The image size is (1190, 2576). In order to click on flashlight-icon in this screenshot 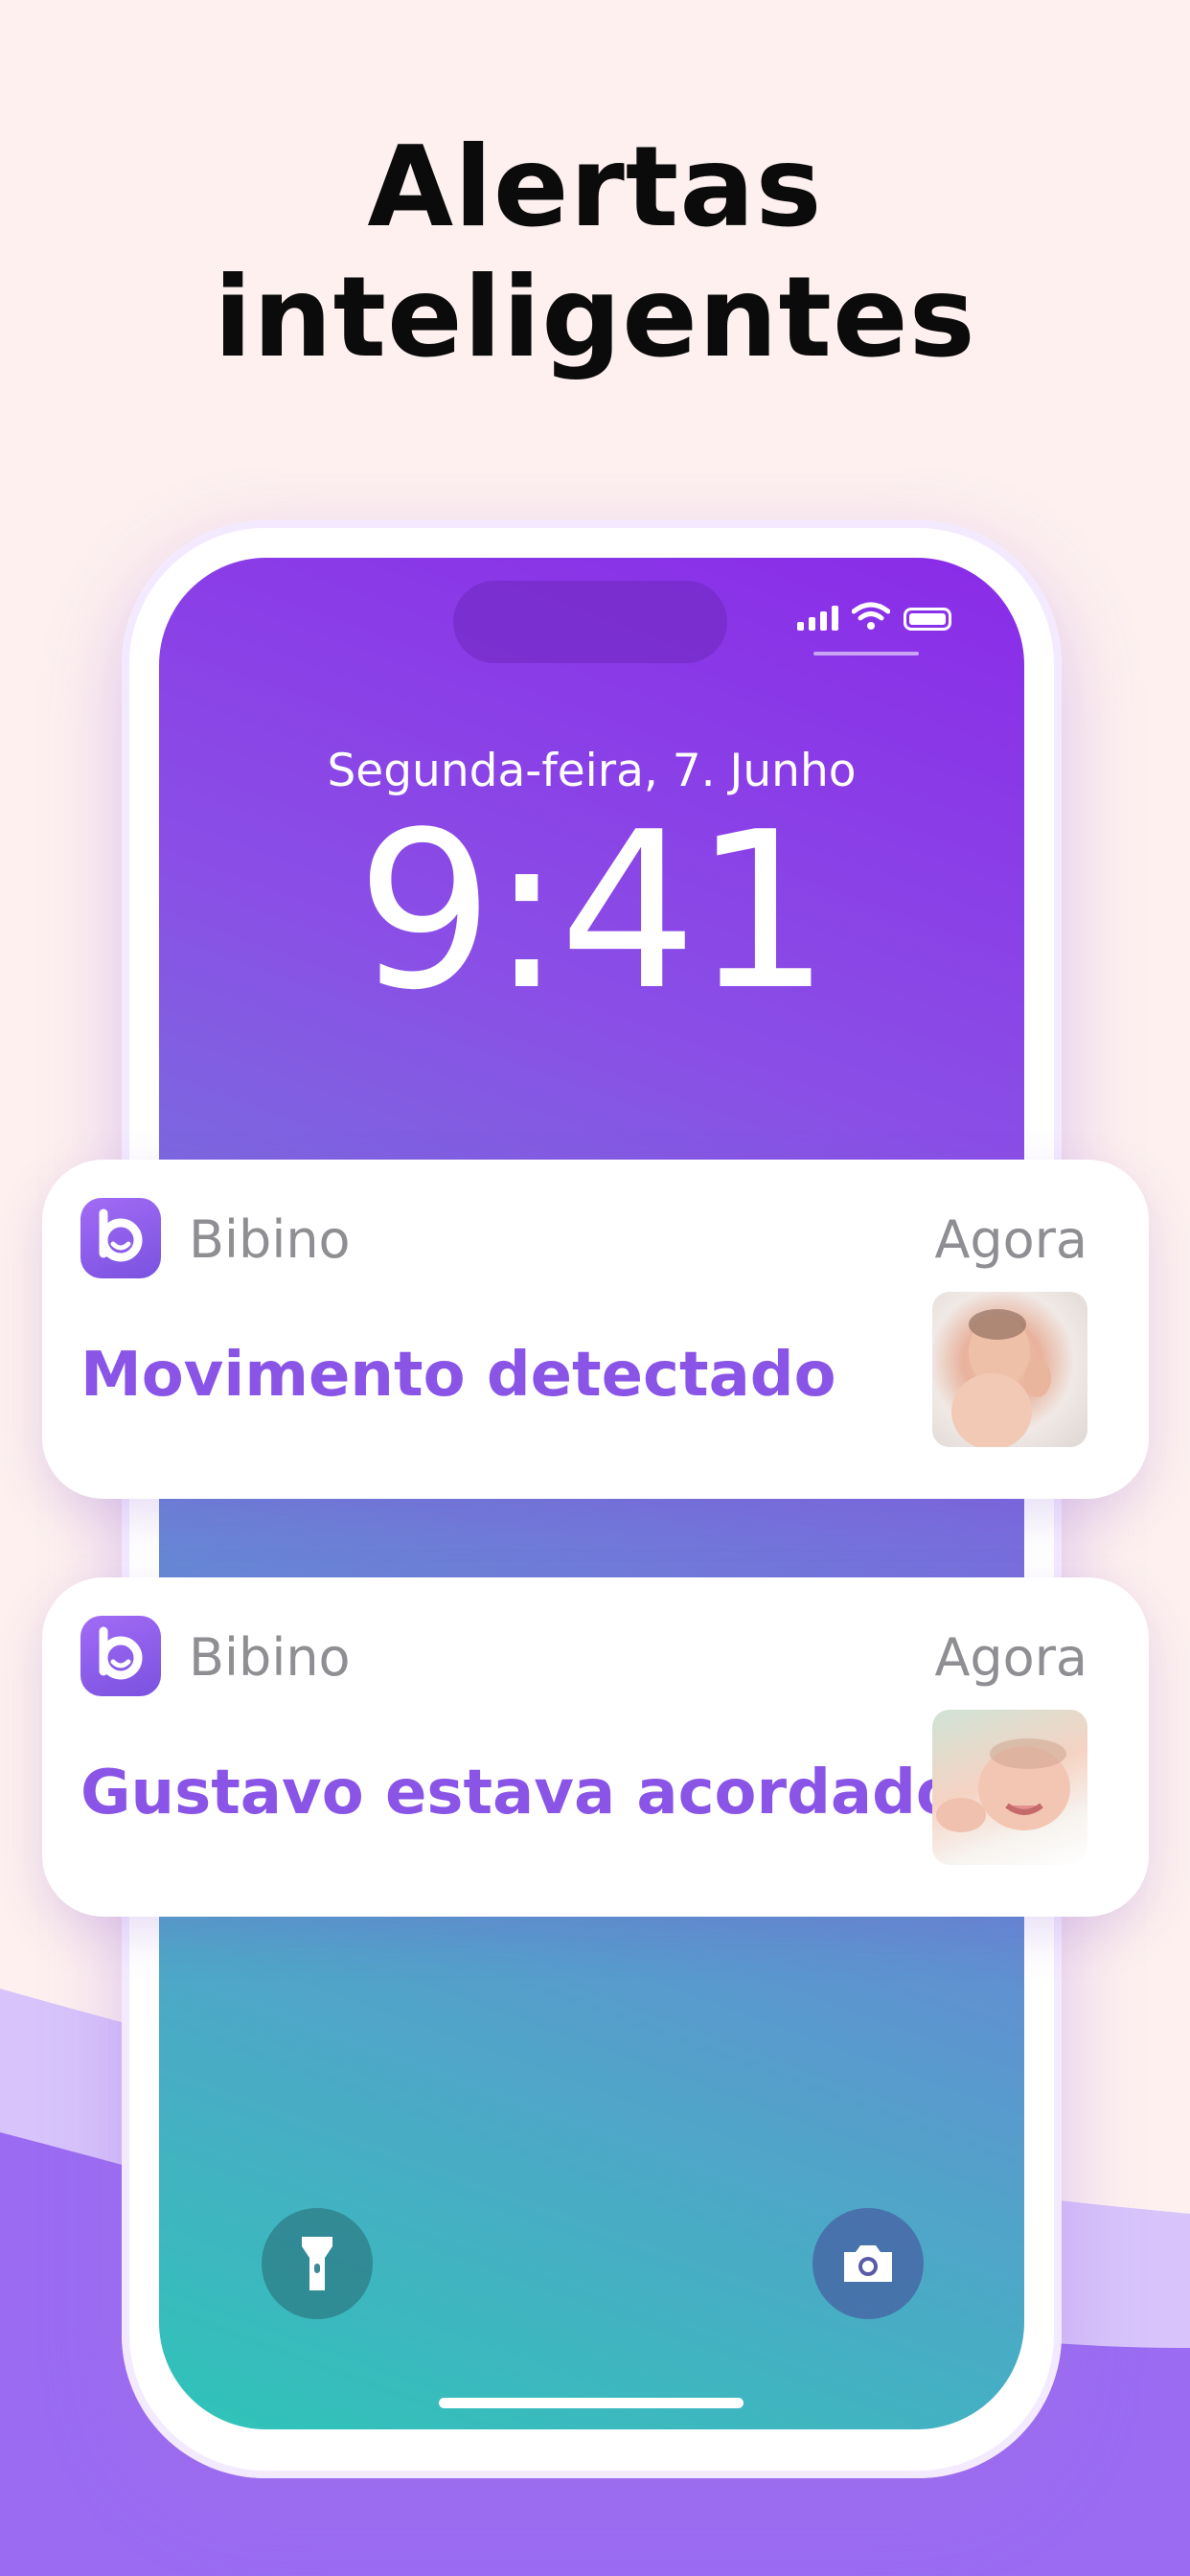, I will do `click(317, 2263)`.